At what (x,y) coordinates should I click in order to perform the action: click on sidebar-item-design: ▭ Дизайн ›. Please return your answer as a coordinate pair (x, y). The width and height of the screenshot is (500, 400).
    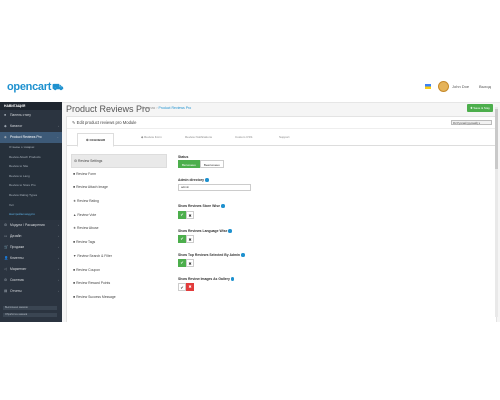
    Looking at the image, I should click on (31, 236).